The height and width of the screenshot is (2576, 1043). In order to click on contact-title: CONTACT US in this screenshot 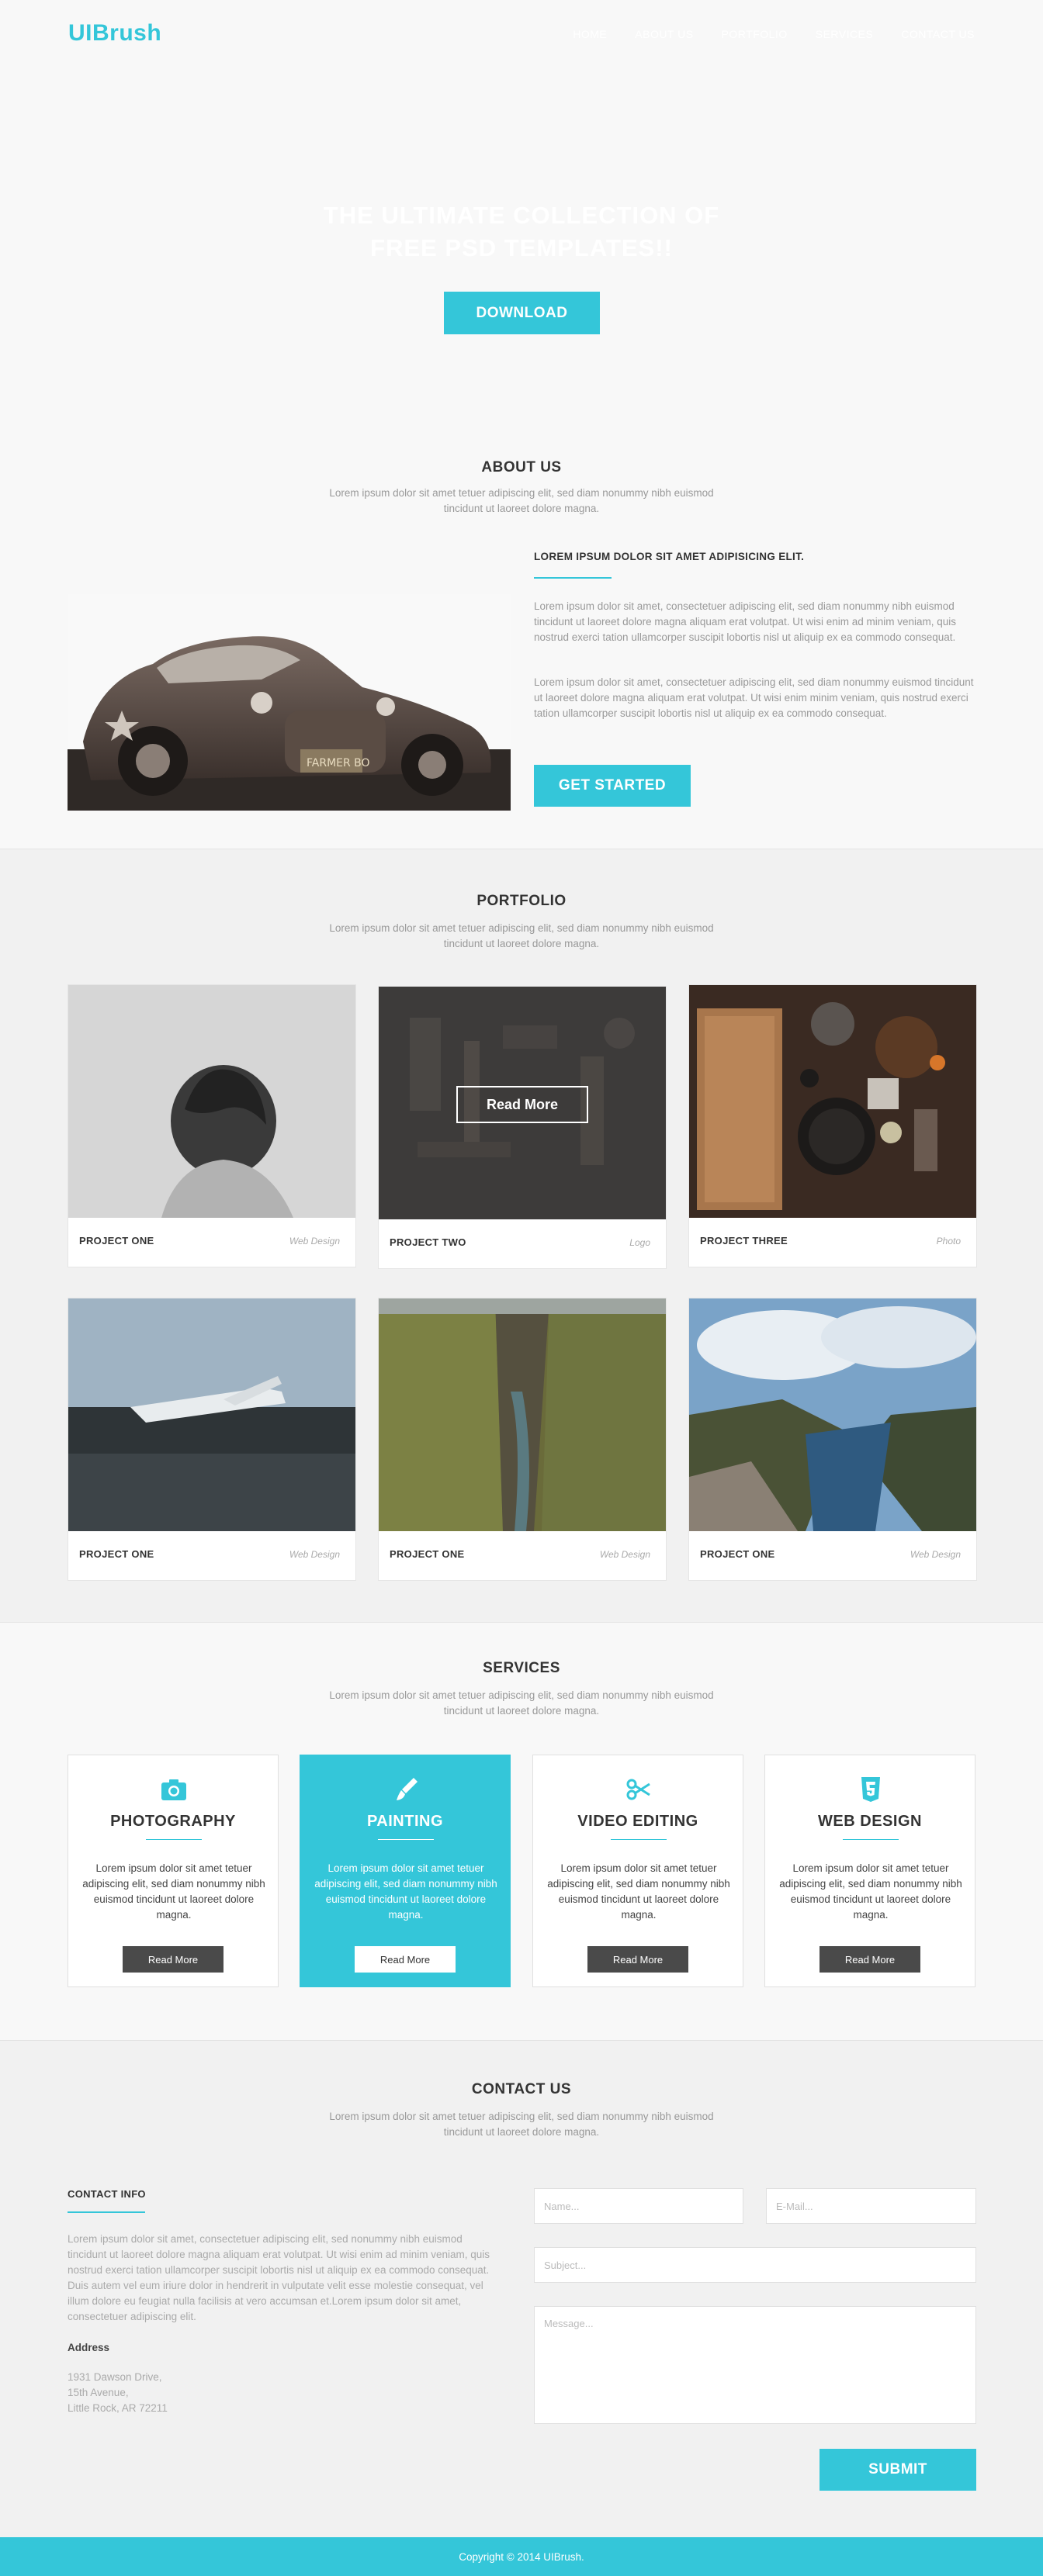, I will do `click(521, 2089)`.